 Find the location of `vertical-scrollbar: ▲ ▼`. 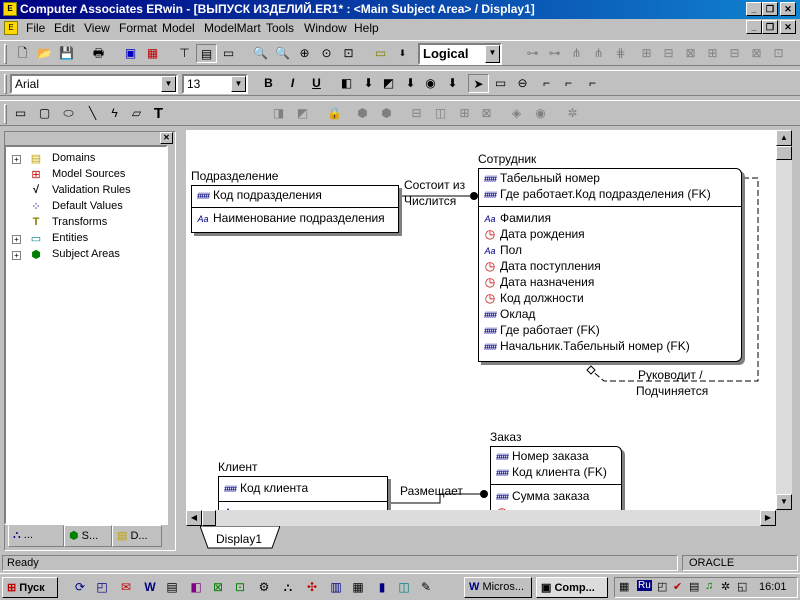

vertical-scrollbar: ▲ ▼ is located at coordinates (784, 320).